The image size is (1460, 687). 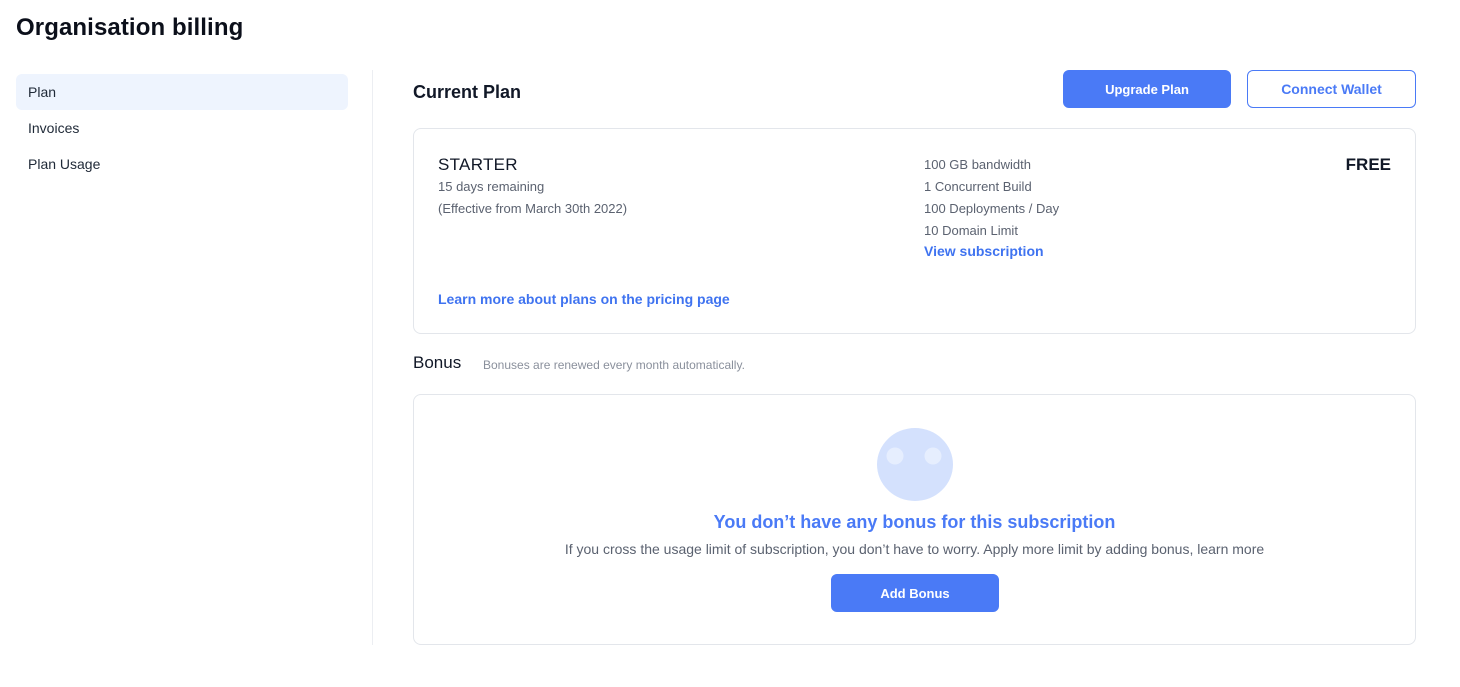 What do you see at coordinates (182, 164) in the screenshot?
I see `sidebar-item-plan-usage: Plan Usage` at bounding box center [182, 164].